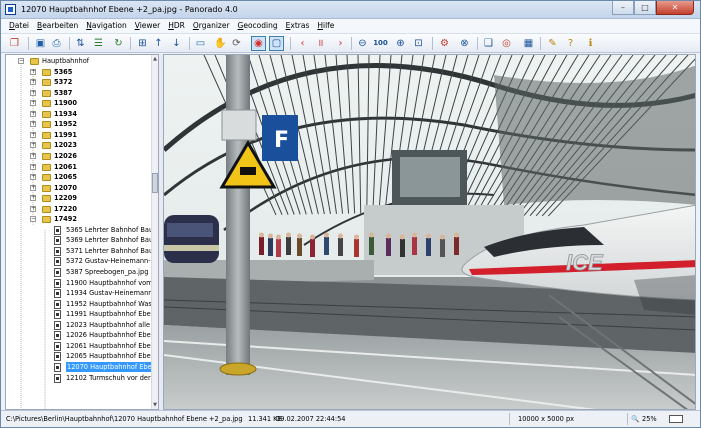 The image size is (701, 428). What do you see at coordinates (79, 124) in the screenshot?
I see `tree-folder-item: +11952` at bounding box center [79, 124].